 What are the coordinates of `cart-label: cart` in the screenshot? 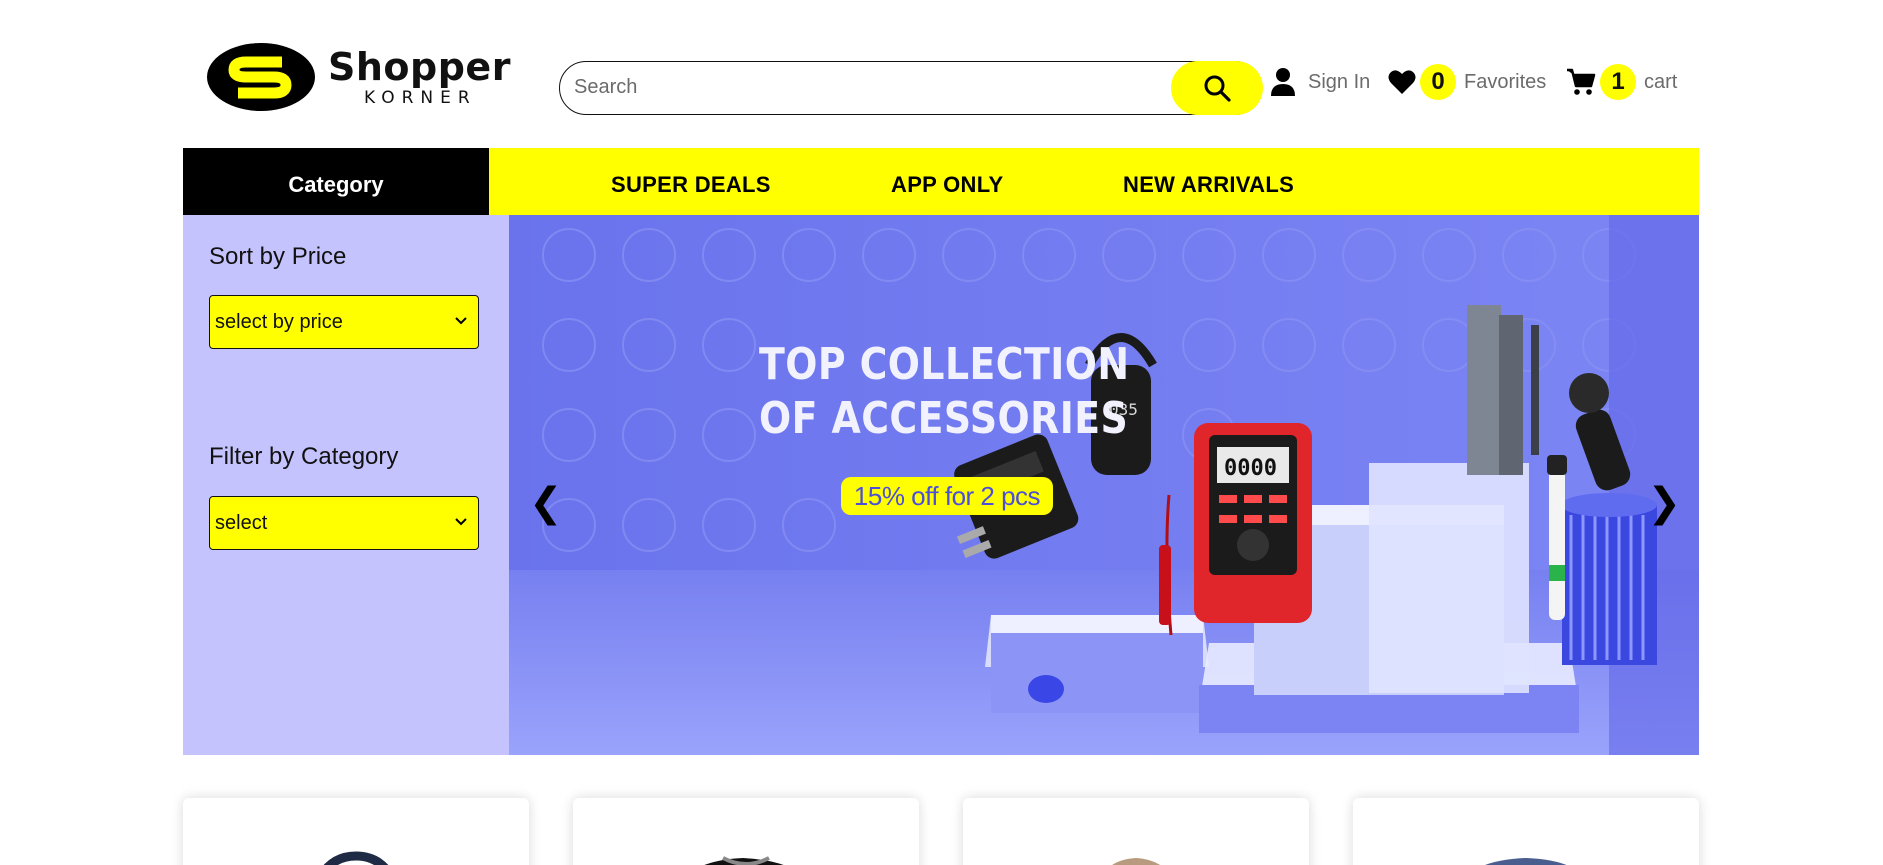 It's located at (1661, 81).